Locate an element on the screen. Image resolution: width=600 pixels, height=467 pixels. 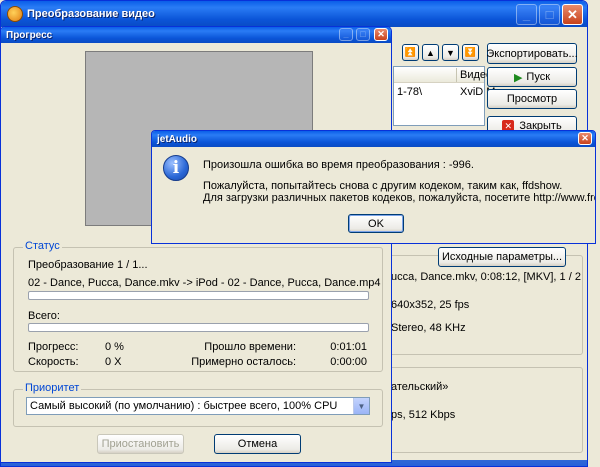
info-line-file: ucca, Dance.mkv, 0:08:12, [MKV], 1 / 2 is located at coordinates (486, 277).